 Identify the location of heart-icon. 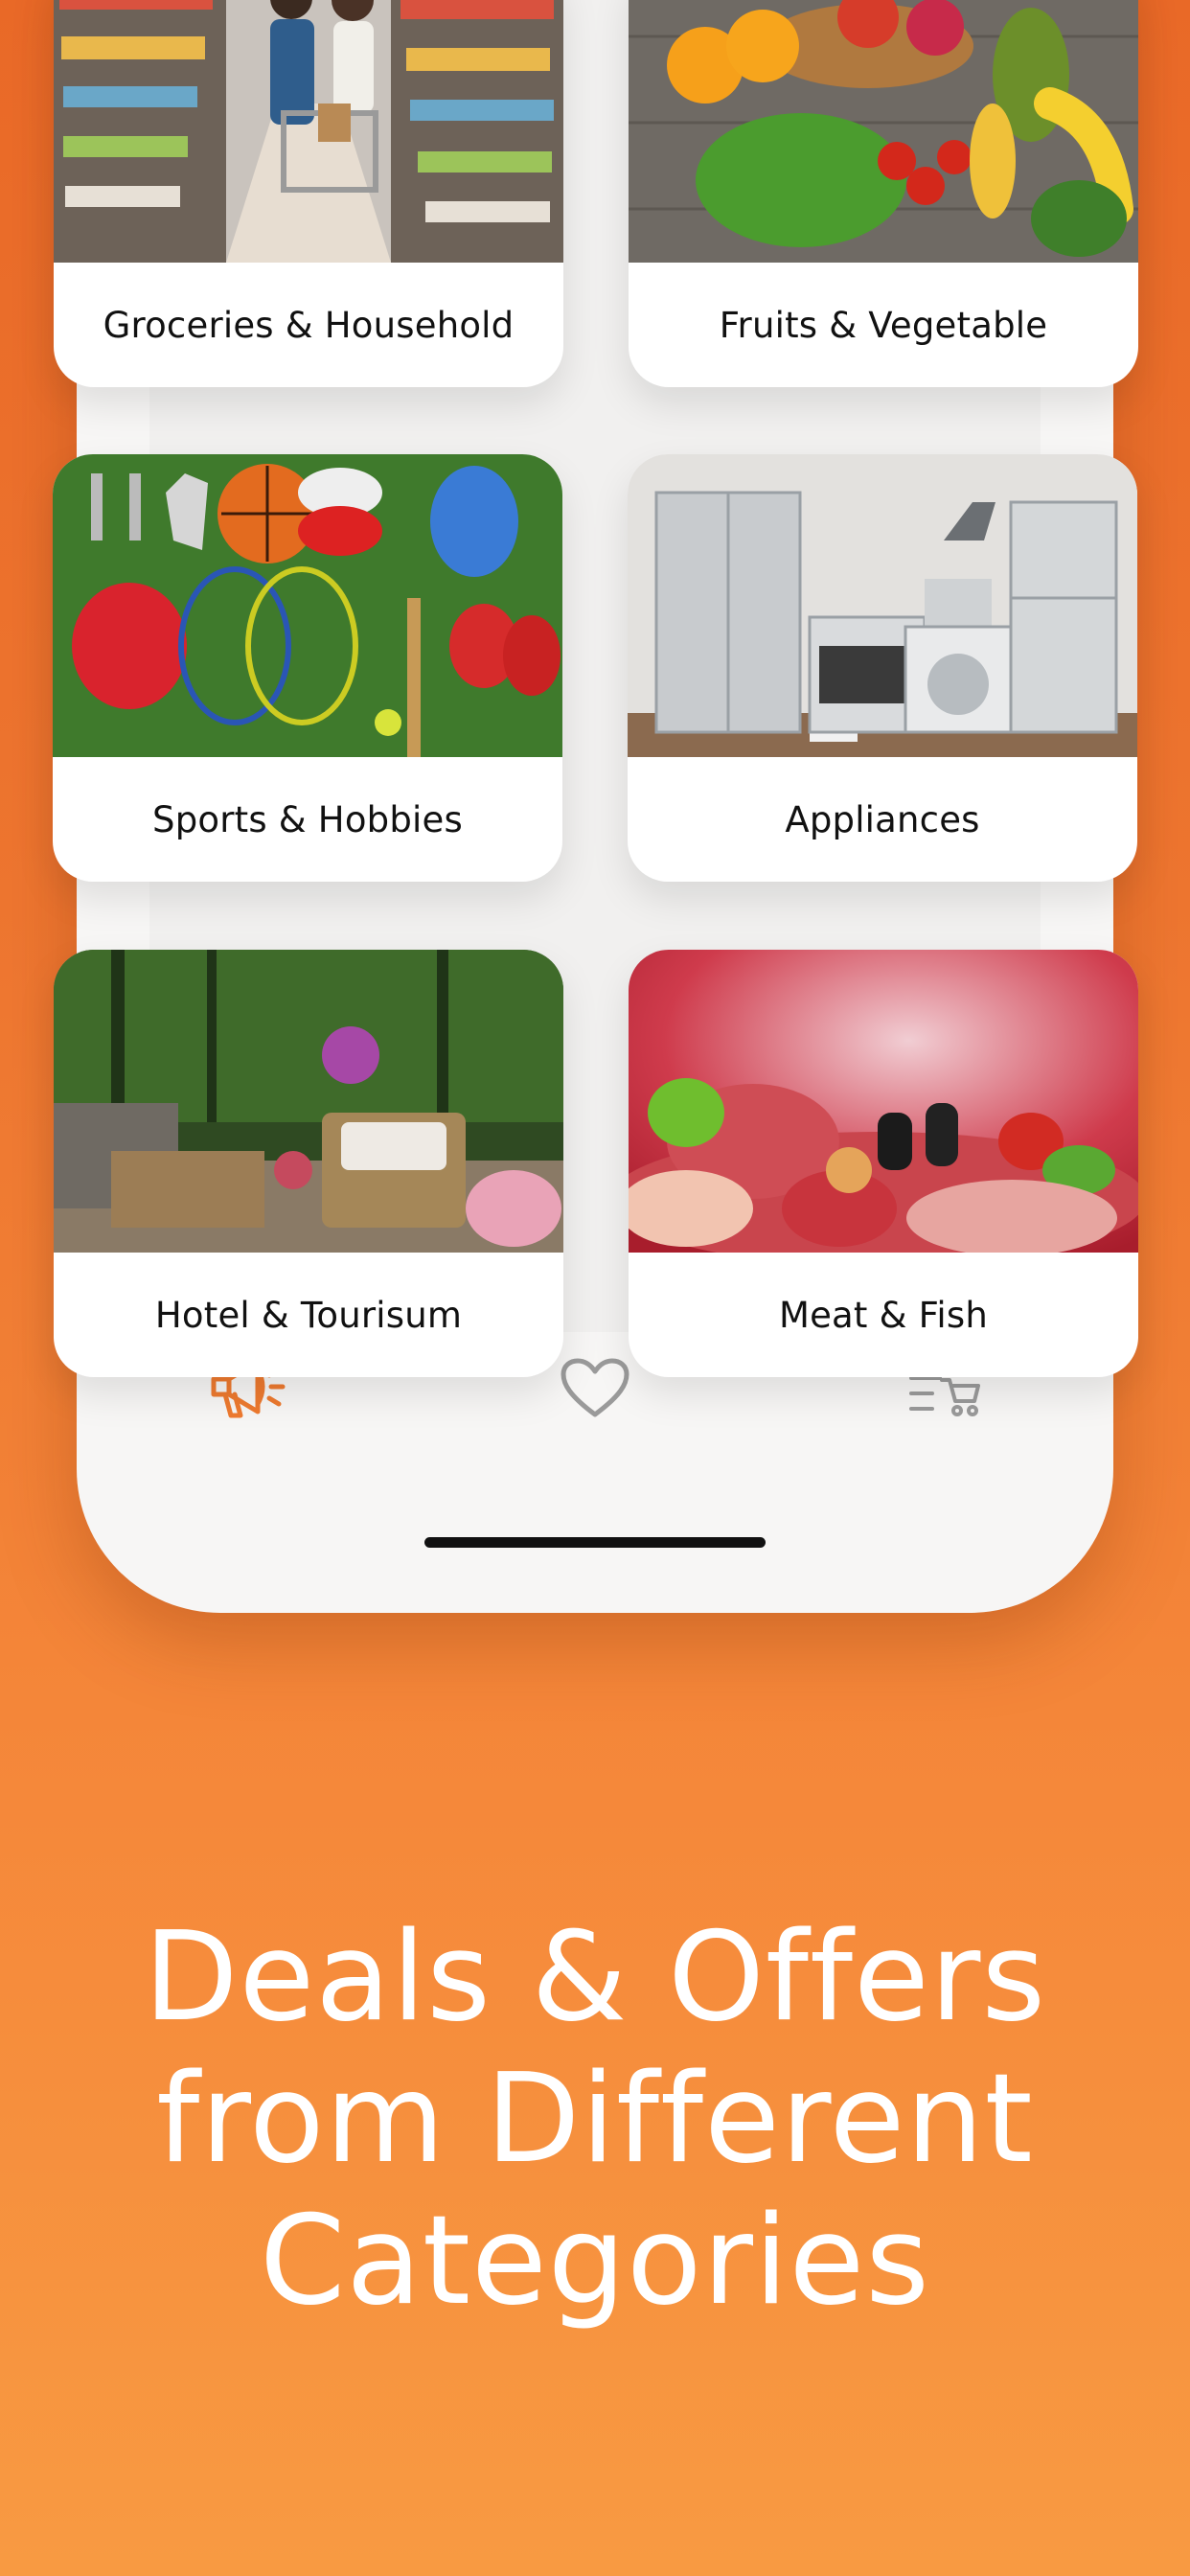
(595, 1387).